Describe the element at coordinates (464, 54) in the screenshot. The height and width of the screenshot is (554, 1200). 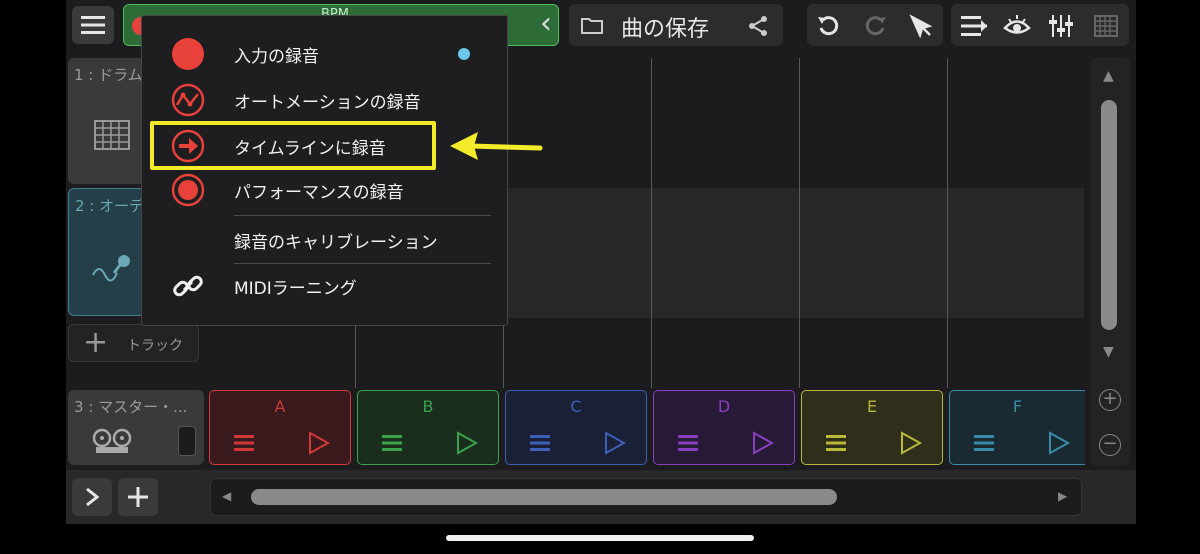
I see `active-indicator-dot` at that location.